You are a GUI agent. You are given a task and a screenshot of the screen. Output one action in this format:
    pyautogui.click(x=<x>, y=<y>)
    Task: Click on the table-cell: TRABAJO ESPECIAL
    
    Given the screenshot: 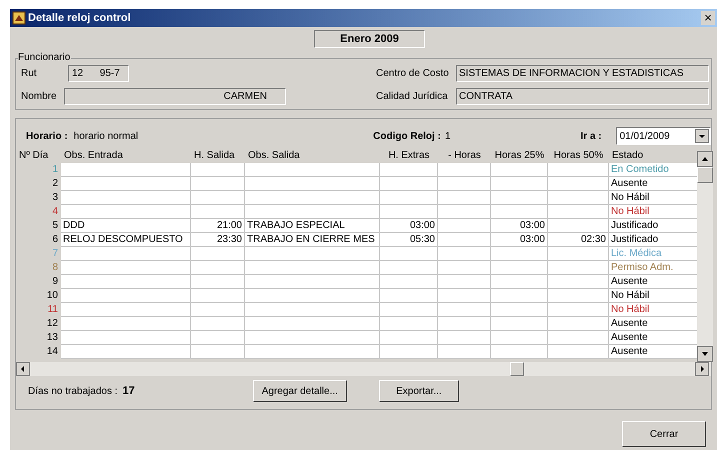 What is the action you would take?
    pyautogui.click(x=312, y=226)
    